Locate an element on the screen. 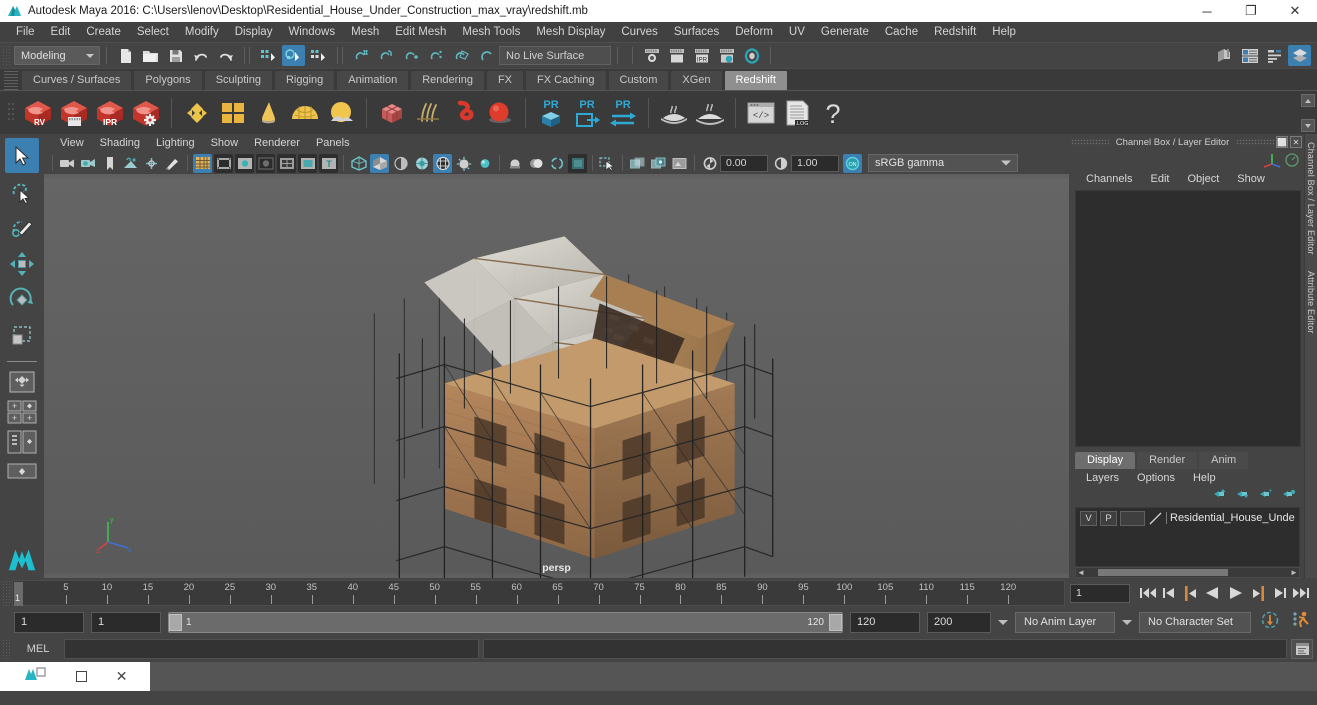  redshift-light-area-button is located at coordinates (269, 113).